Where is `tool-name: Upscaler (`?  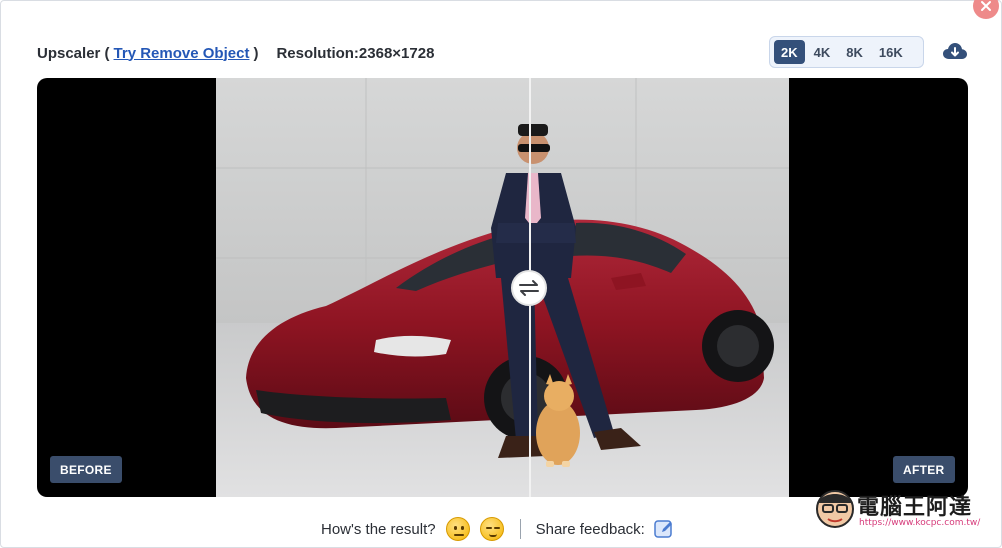
tool-name: Upscaler ( is located at coordinates (73, 53).